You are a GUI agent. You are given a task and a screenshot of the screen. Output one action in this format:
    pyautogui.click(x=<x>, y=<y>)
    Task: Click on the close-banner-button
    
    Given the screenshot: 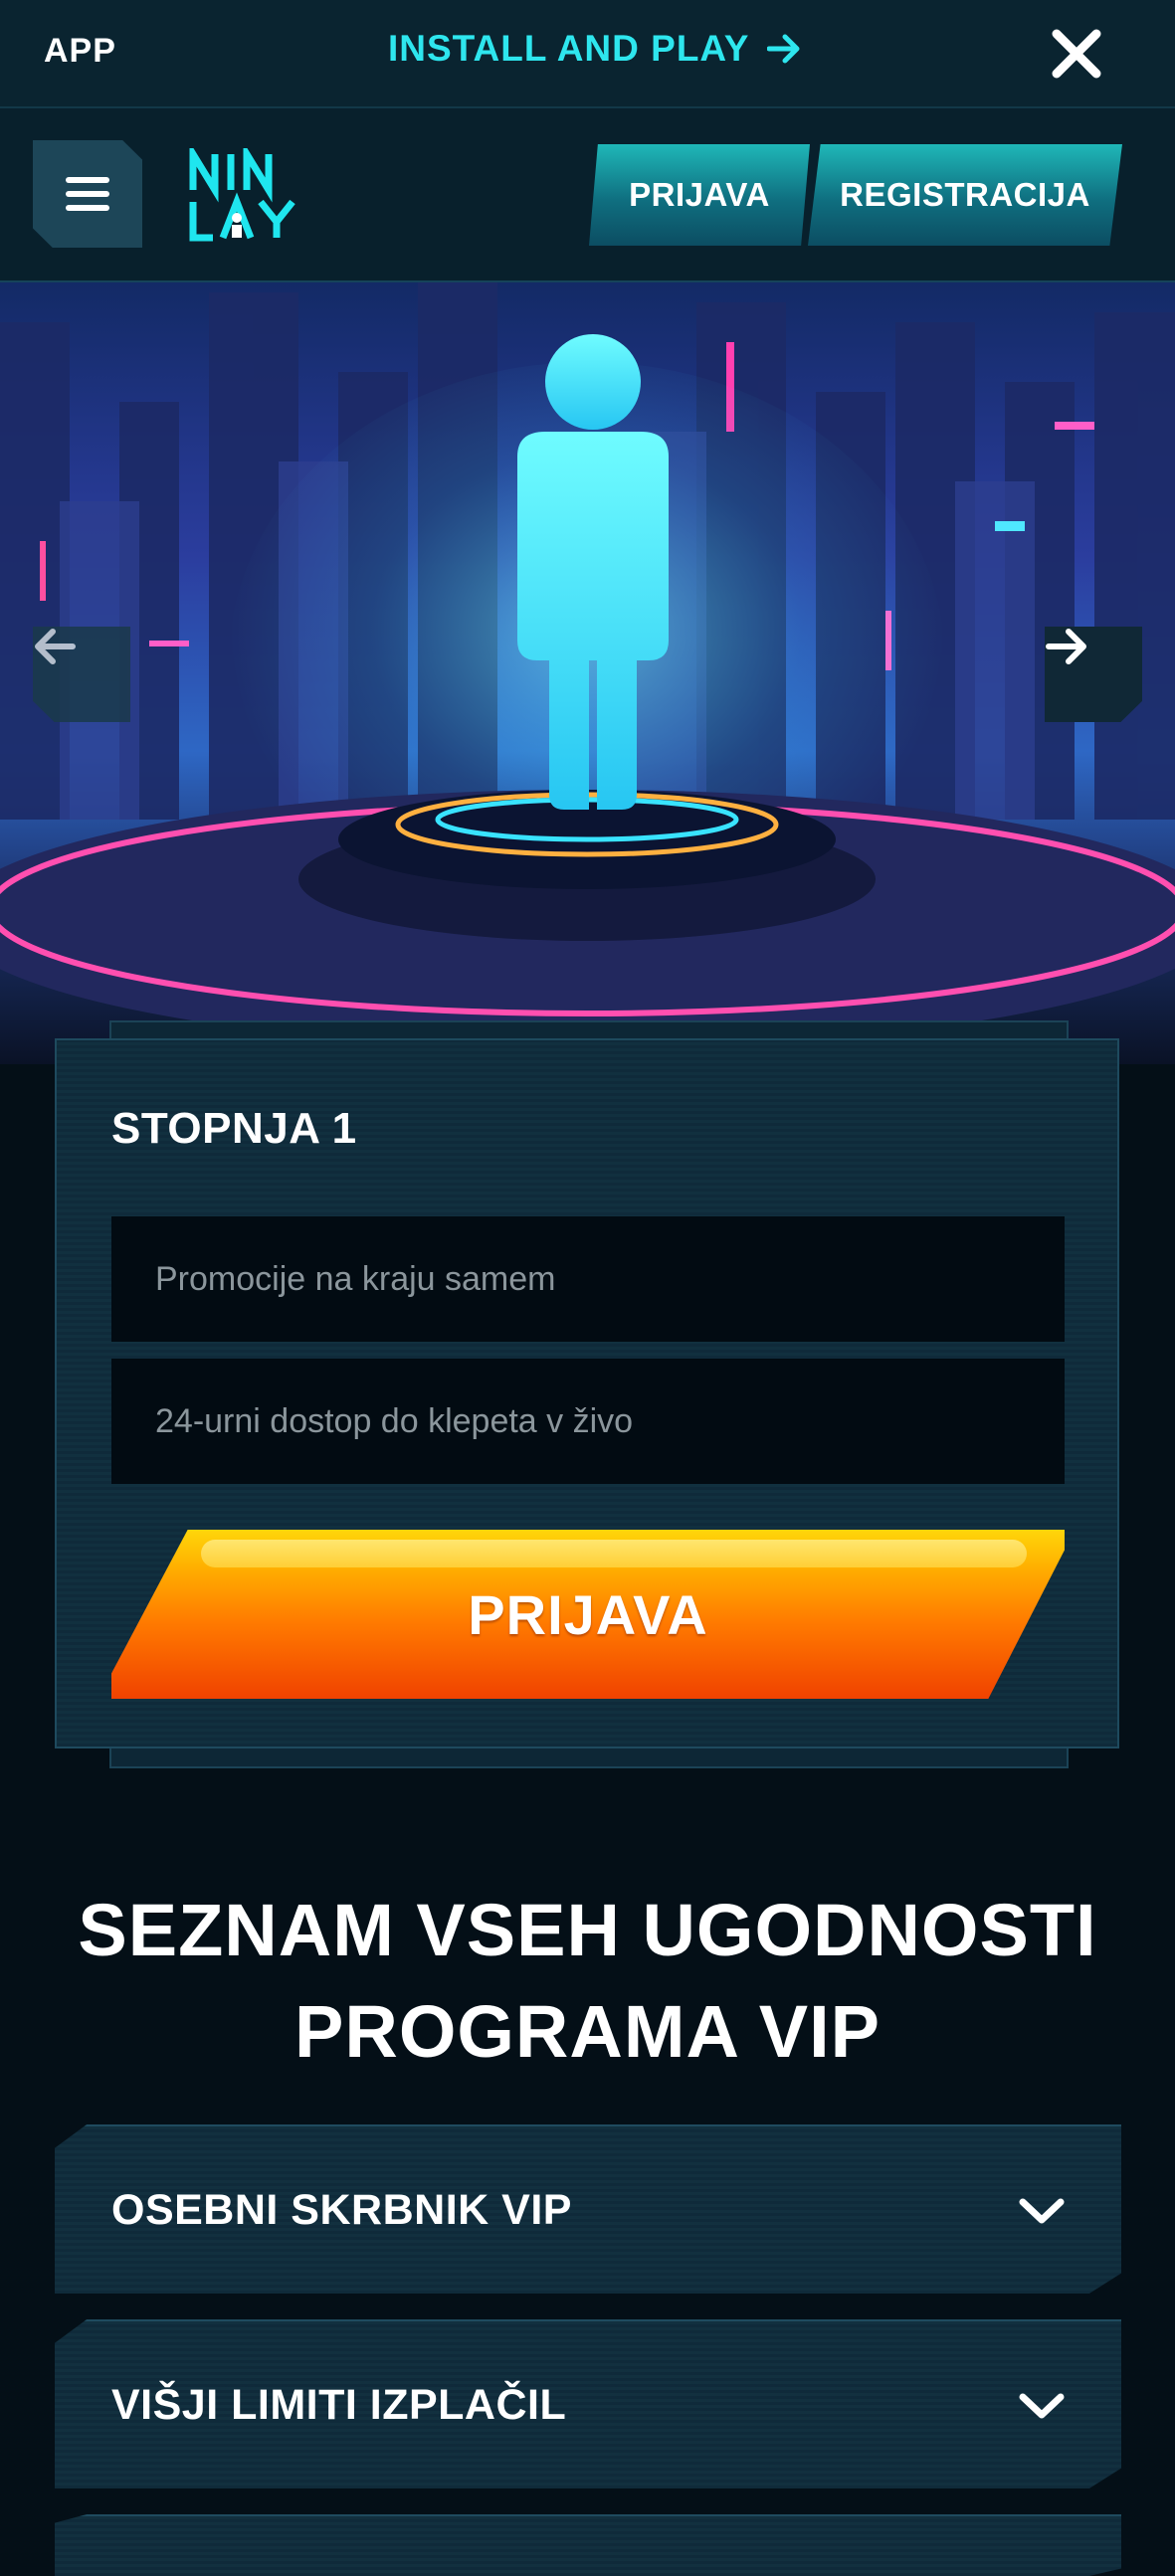 What is the action you would take?
    pyautogui.click(x=1076, y=54)
    